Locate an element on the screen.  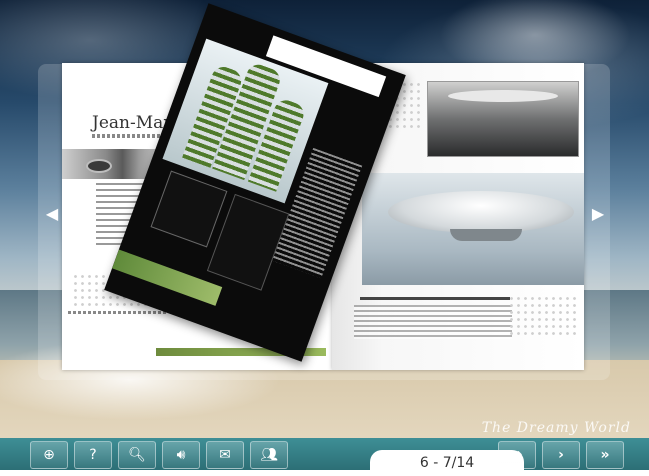
interior-photo is located at coordinates (503, 119).